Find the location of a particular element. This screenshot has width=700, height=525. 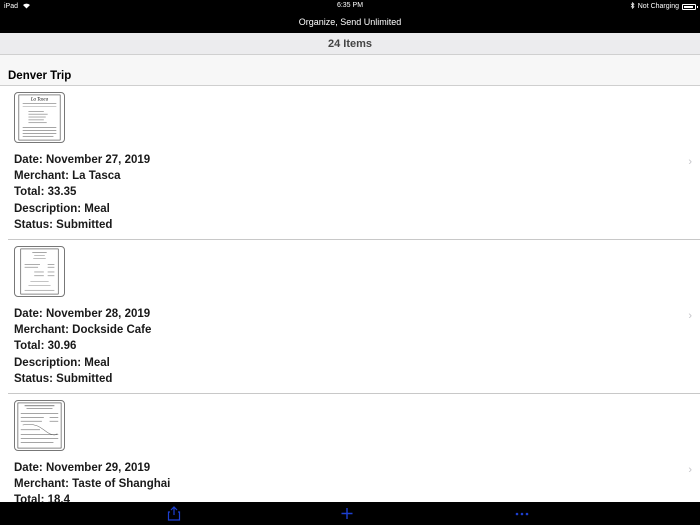

section-header: Denver Trip is located at coordinates (350, 70).